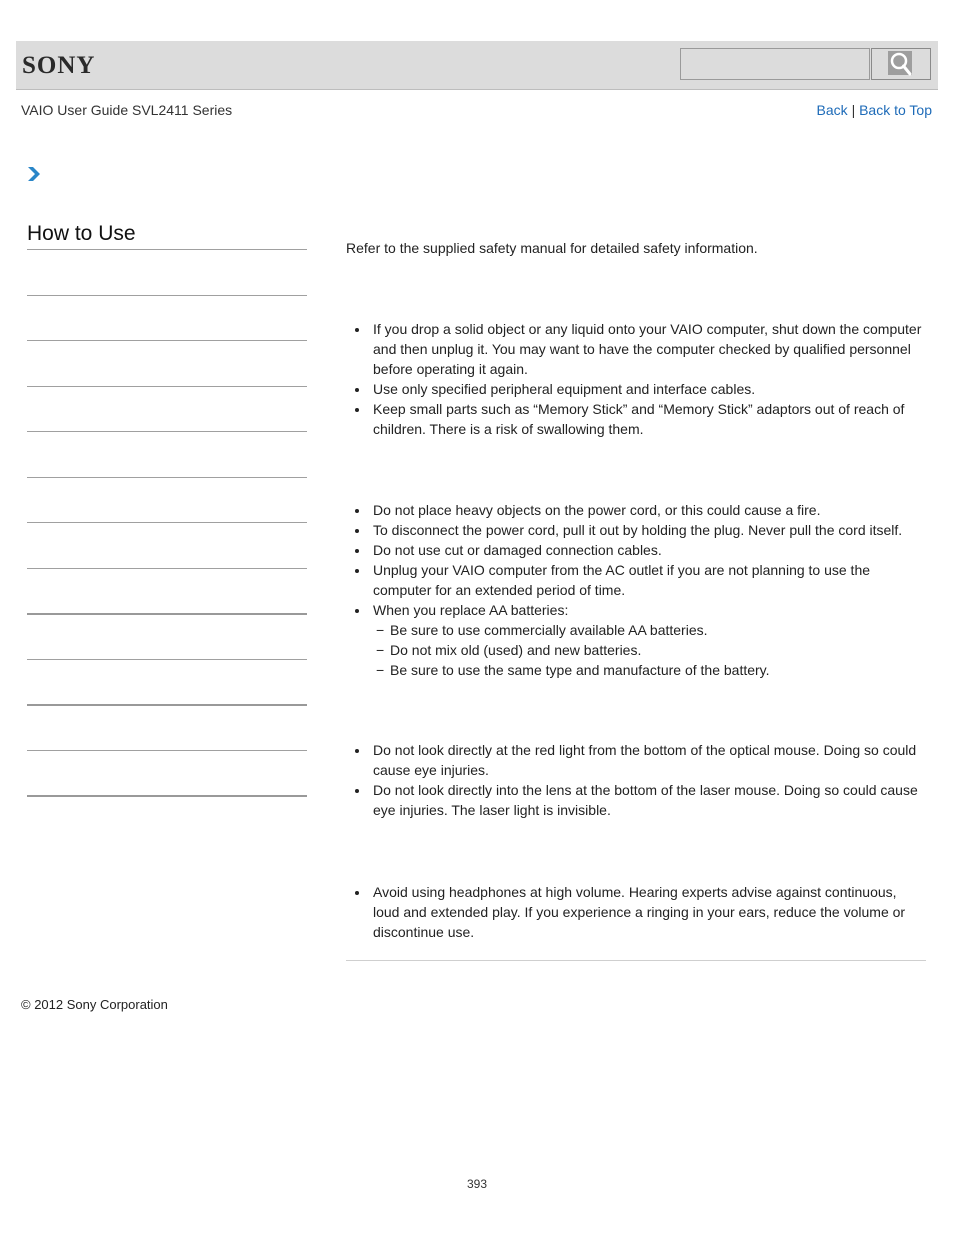 This screenshot has height=1235, width=954. What do you see at coordinates (832, 110) in the screenshot?
I see `back-link: Back` at bounding box center [832, 110].